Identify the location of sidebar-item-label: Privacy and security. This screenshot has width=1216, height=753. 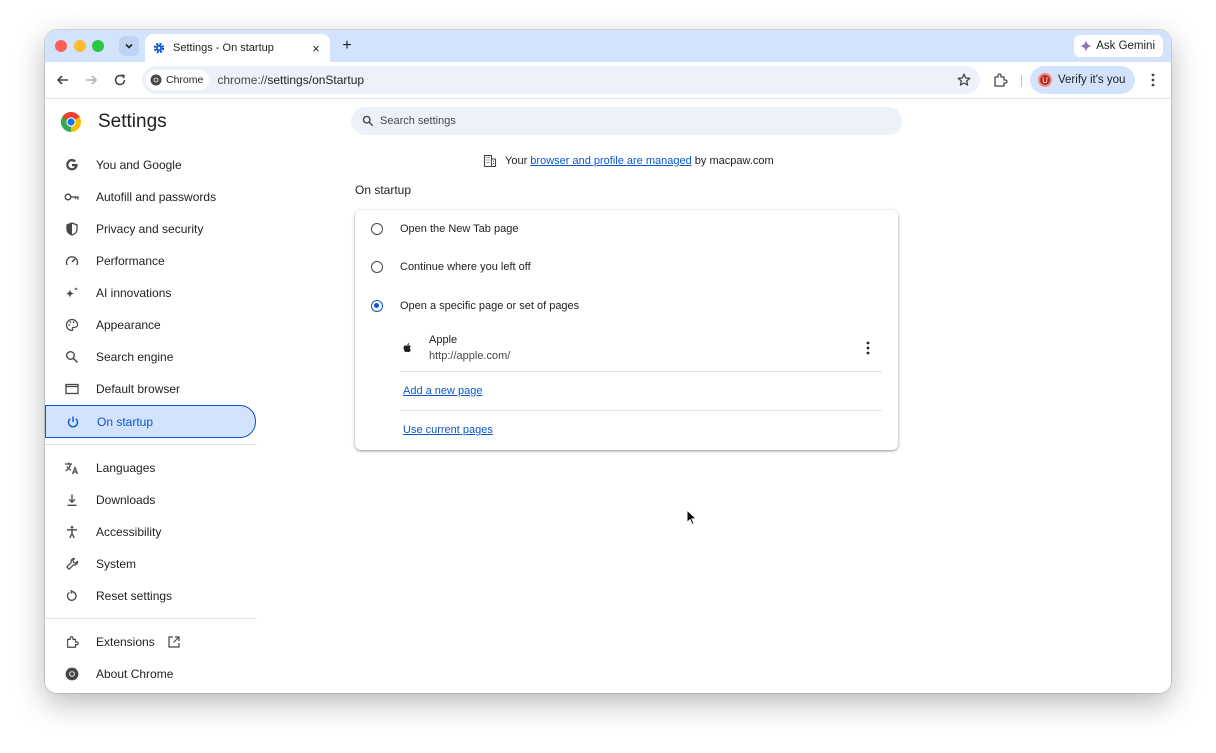
(150, 229).